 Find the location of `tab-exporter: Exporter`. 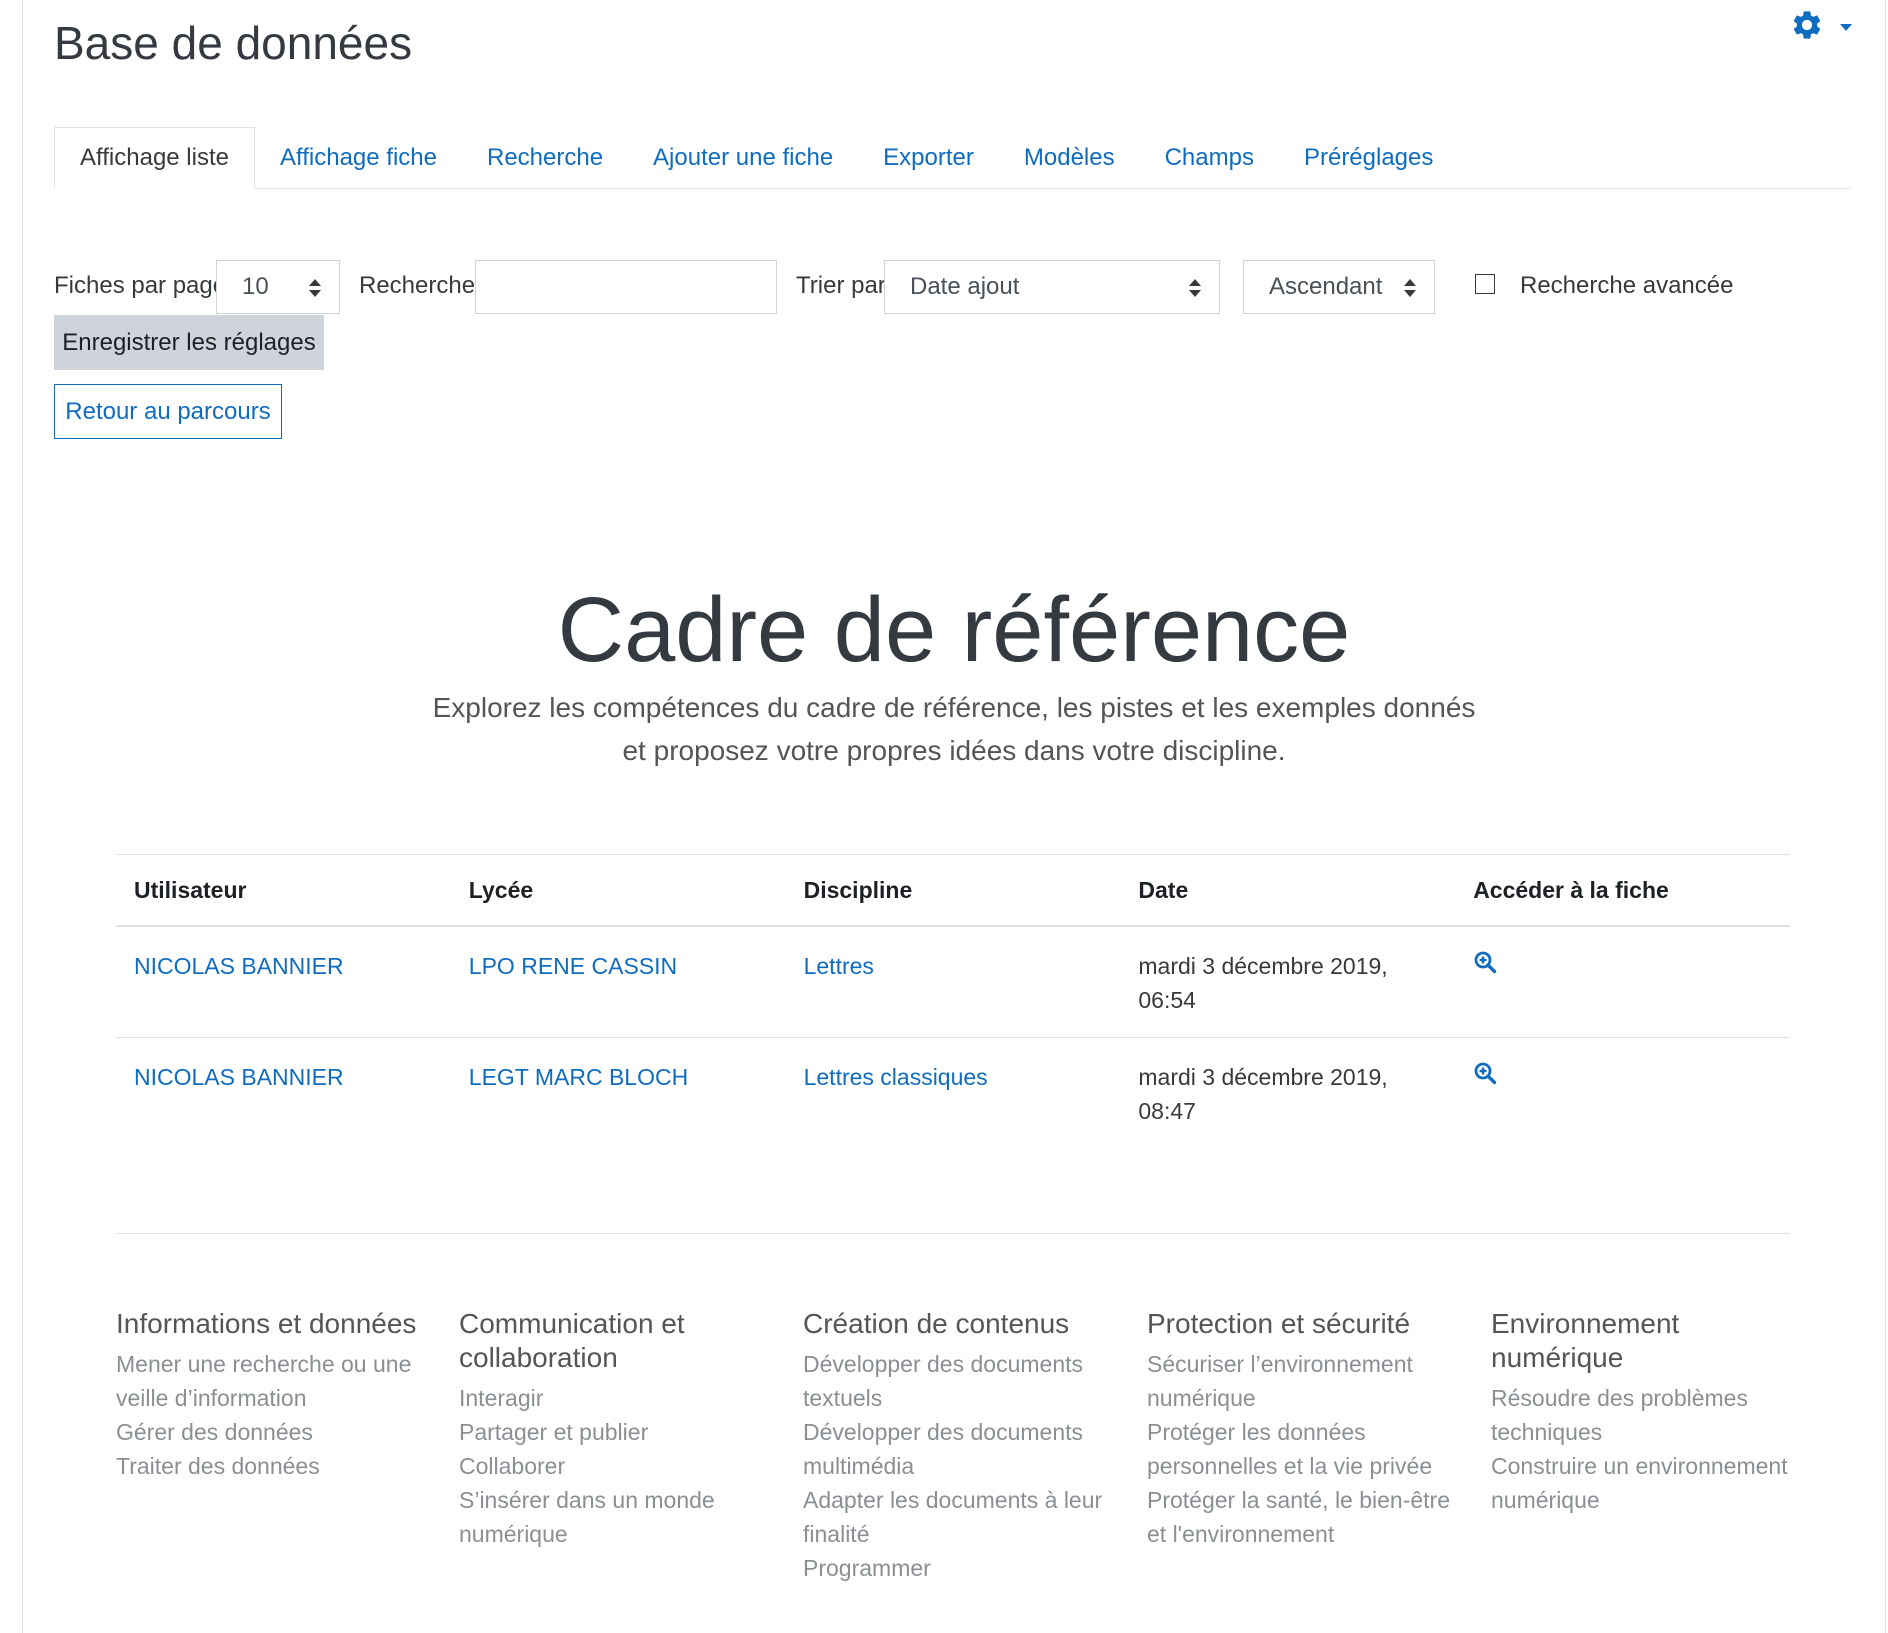

tab-exporter: Exporter is located at coordinates (928, 158).